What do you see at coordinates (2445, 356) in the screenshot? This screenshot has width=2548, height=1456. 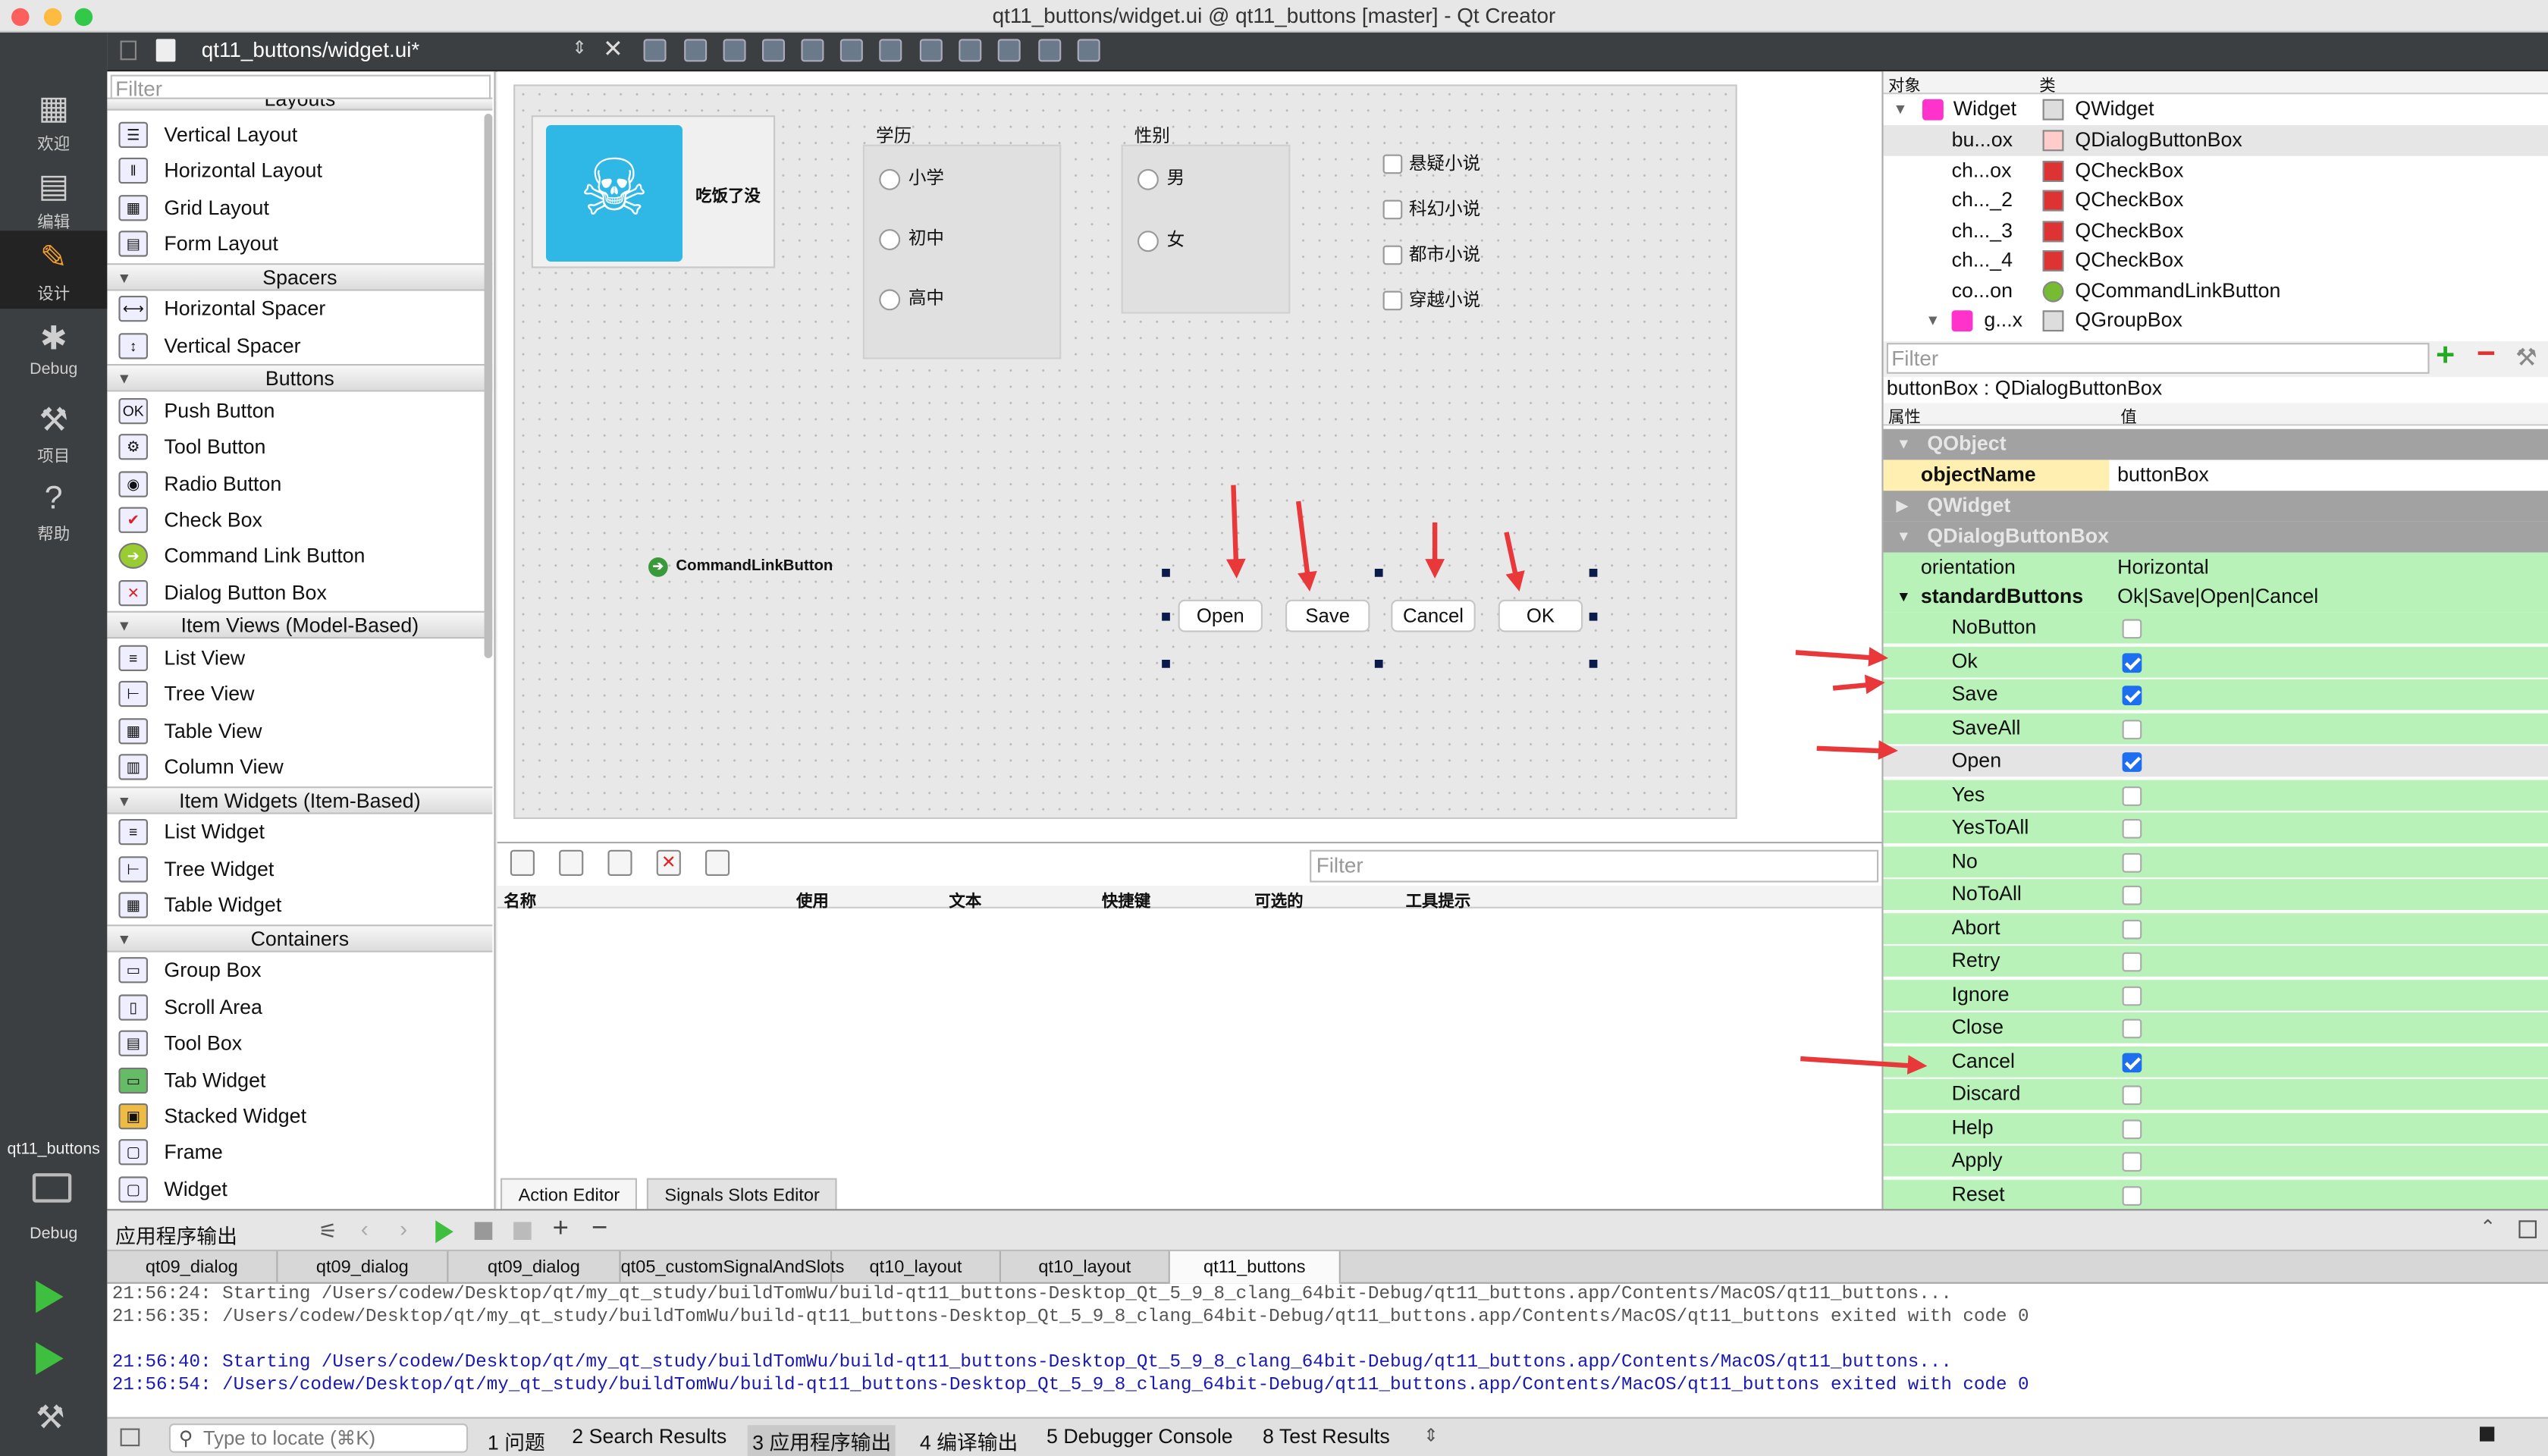 I see `add-dynamic-property-icon: +` at bounding box center [2445, 356].